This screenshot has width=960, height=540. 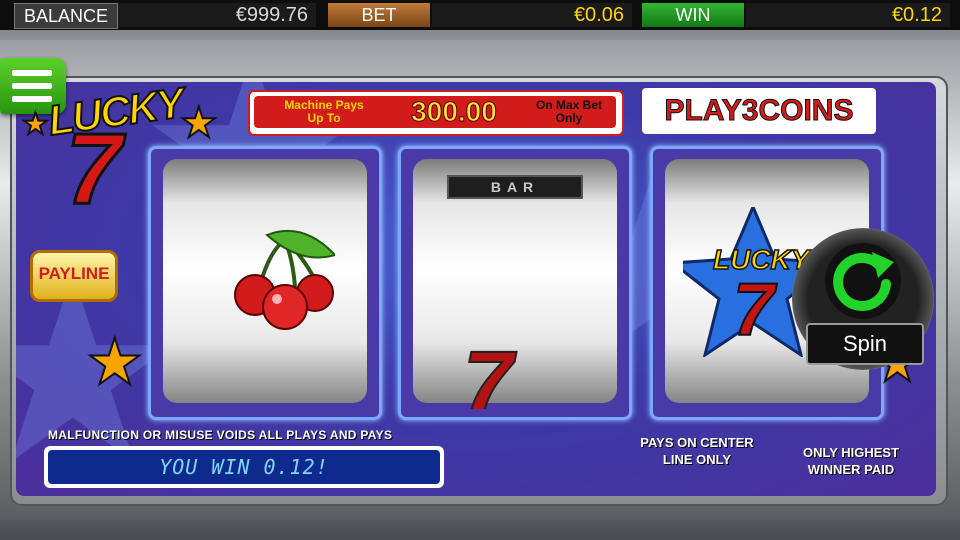 What do you see at coordinates (454, 112) in the screenshot?
I see `max-payout-value: 300.00` at bounding box center [454, 112].